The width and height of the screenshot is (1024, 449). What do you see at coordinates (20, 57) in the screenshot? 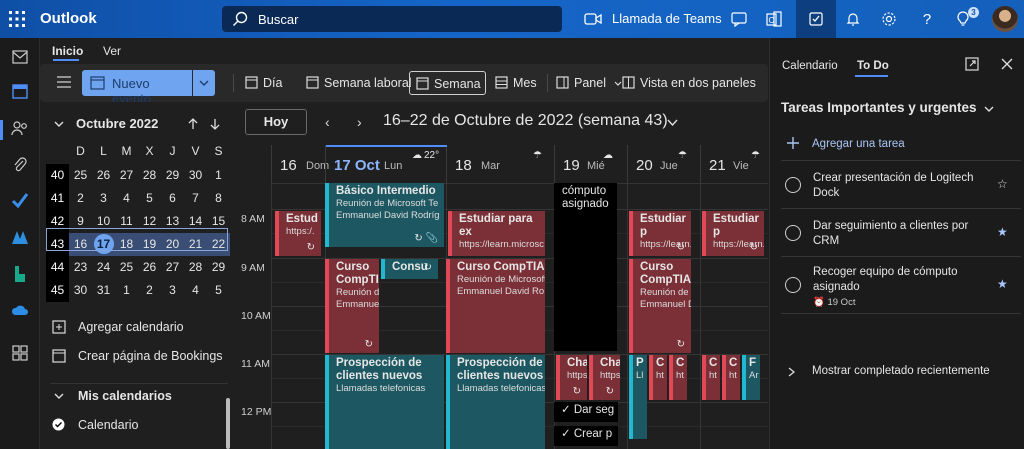
I see `mail-icon` at bounding box center [20, 57].